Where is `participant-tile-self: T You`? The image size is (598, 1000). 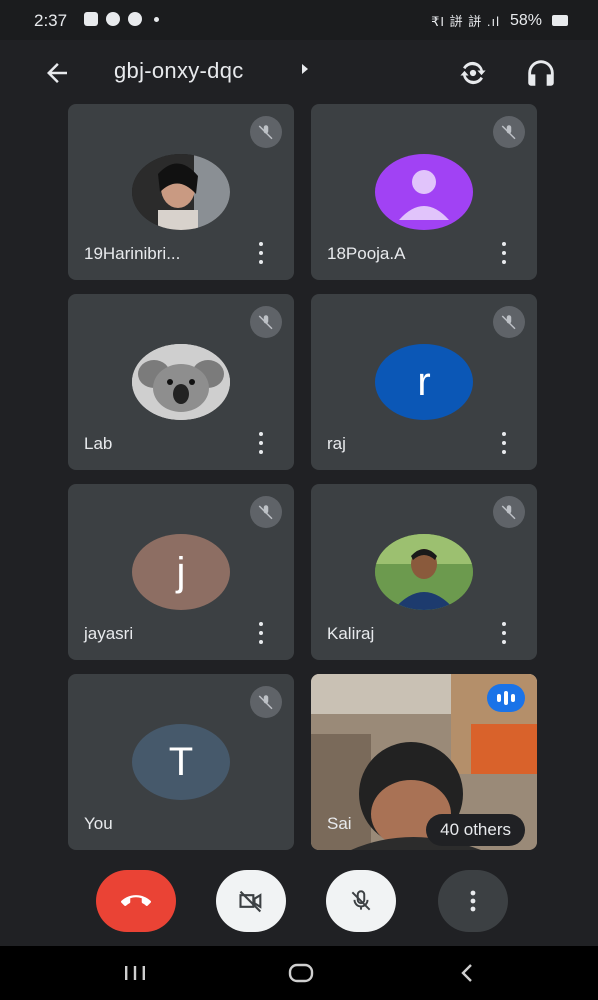
participant-tile-self: T You is located at coordinates (181, 762).